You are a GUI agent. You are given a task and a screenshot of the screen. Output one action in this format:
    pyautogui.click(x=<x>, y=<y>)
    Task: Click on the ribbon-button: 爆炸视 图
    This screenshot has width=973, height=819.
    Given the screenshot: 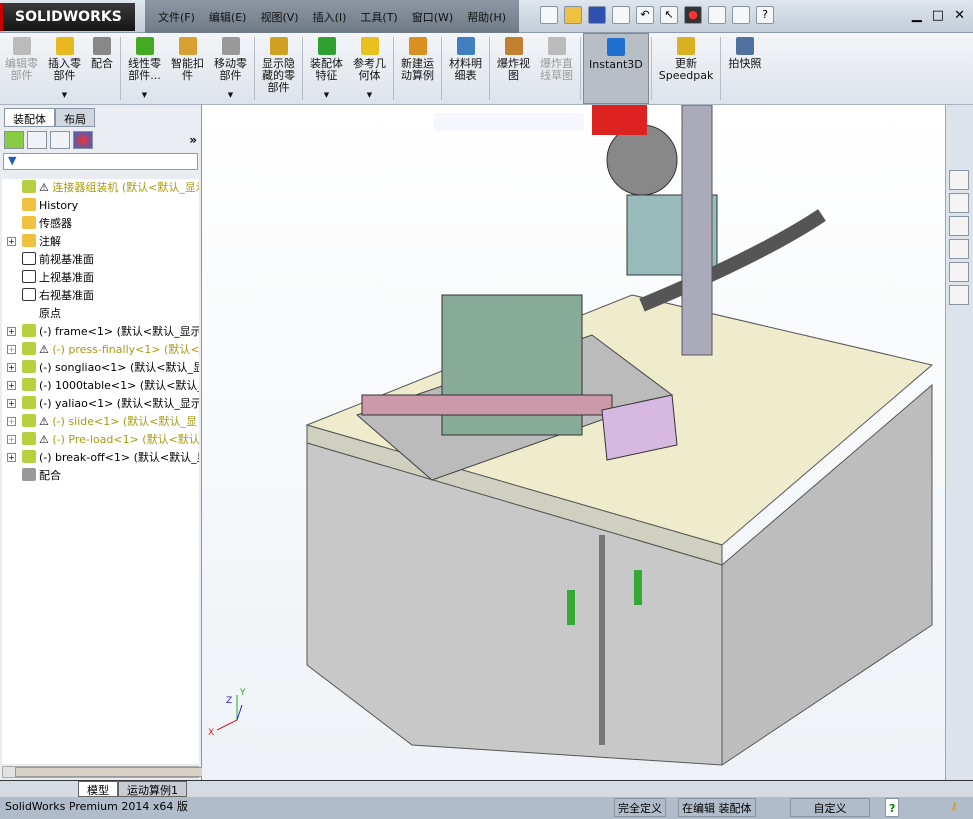 What is the action you would take?
    pyautogui.click(x=513, y=68)
    